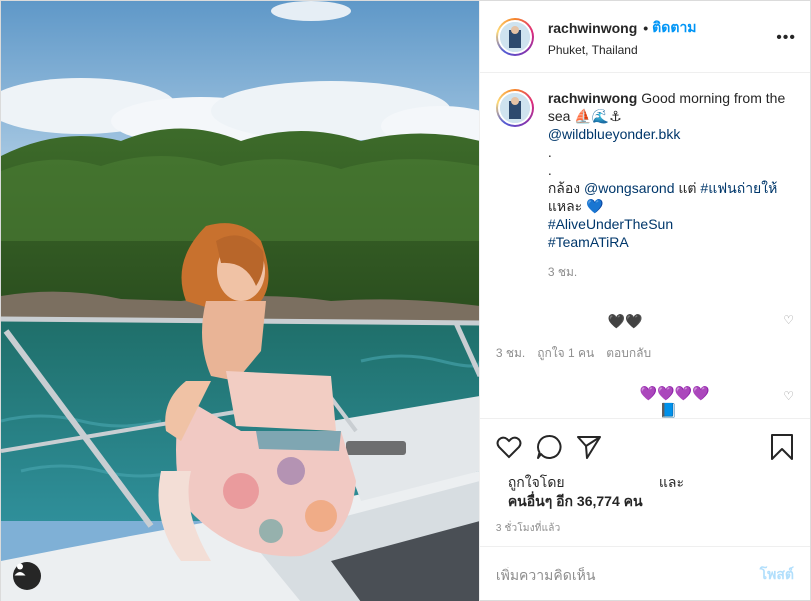 The height and width of the screenshot is (601, 811). Describe the element at coordinates (774, 447) in the screenshot. I see `bookmark-icon` at that location.